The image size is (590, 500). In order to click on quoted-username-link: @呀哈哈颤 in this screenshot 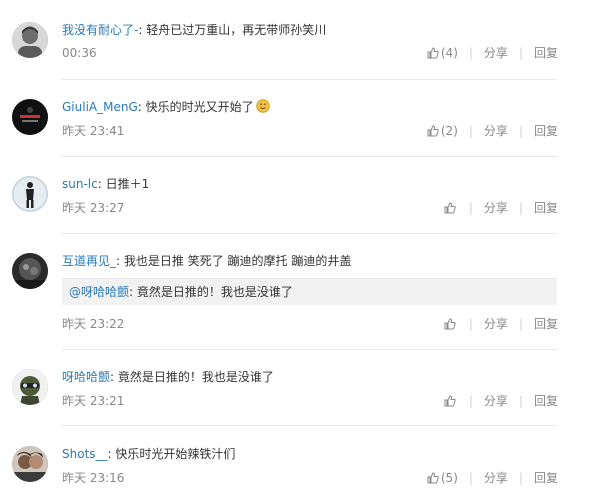, I will do `click(99, 292)`.